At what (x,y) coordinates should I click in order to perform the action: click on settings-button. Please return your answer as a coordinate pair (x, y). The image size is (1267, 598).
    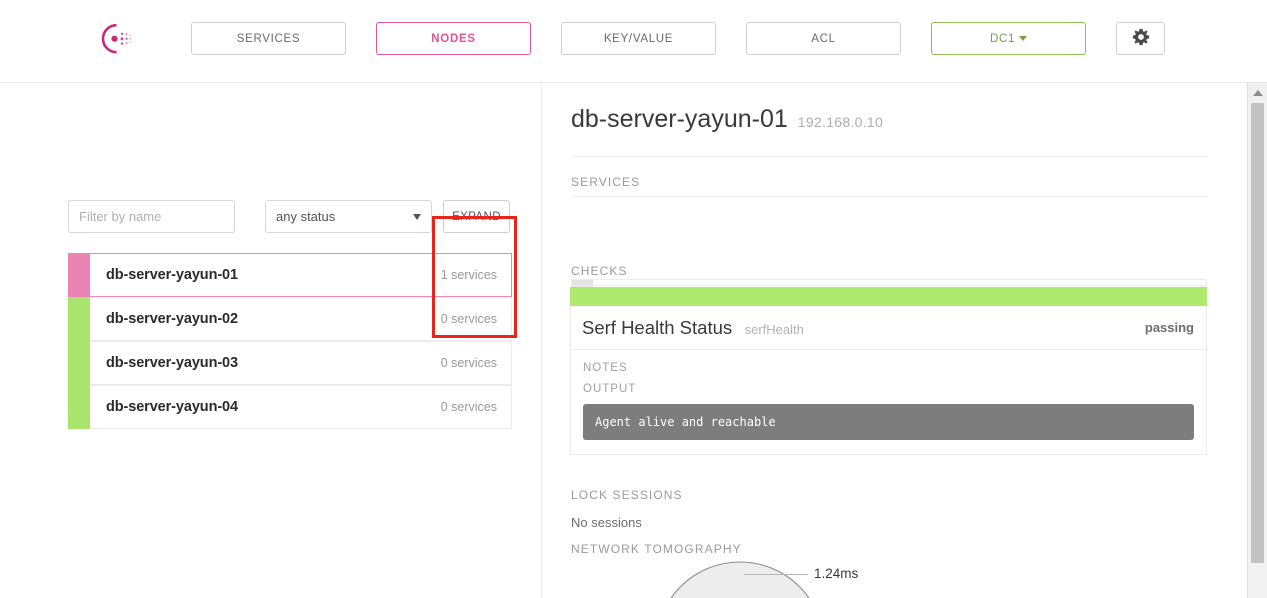
    Looking at the image, I should click on (1140, 38).